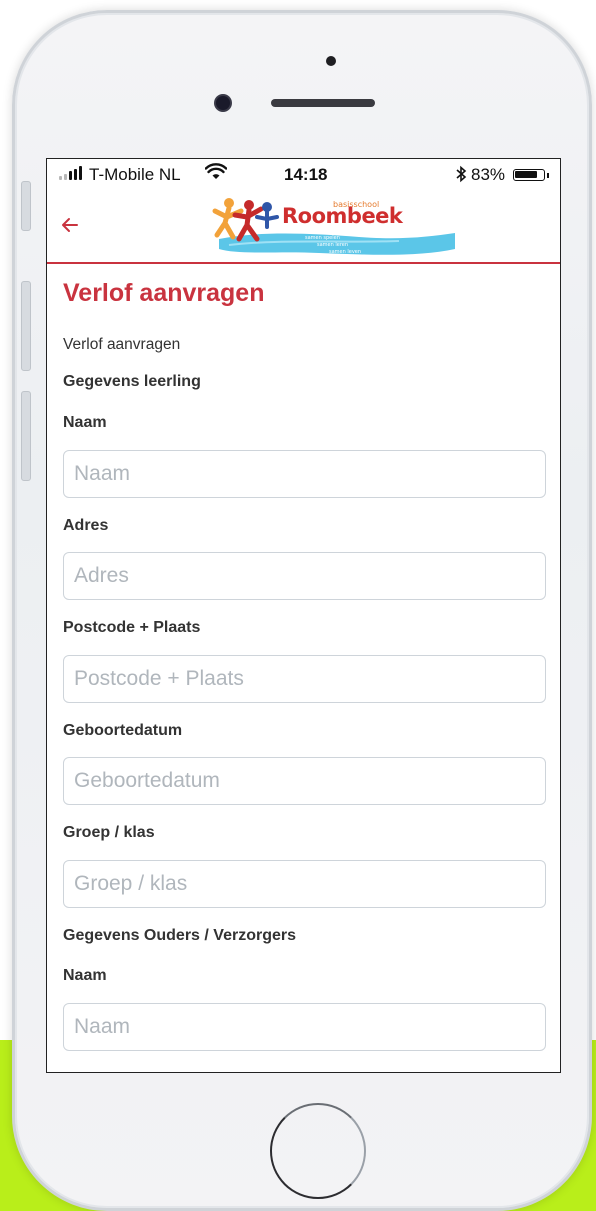 This screenshot has width=596, height=1211. Describe the element at coordinates (216, 174) in the screenshot. I see `wifi-icon` at that location.